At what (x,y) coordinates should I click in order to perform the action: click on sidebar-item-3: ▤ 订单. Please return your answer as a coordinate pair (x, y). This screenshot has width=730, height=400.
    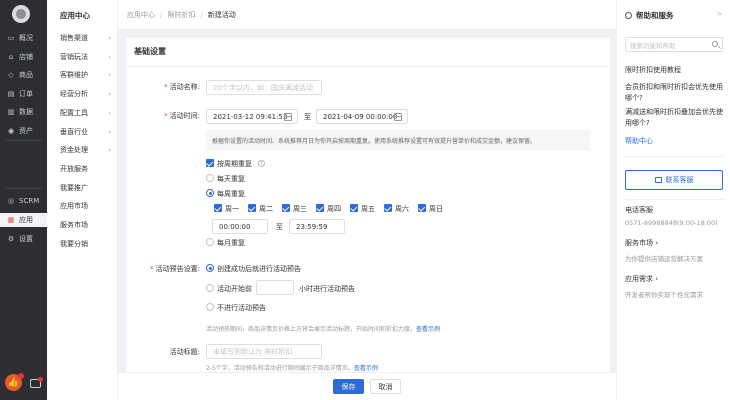
    Looking at the image, I should click on (23, 94).